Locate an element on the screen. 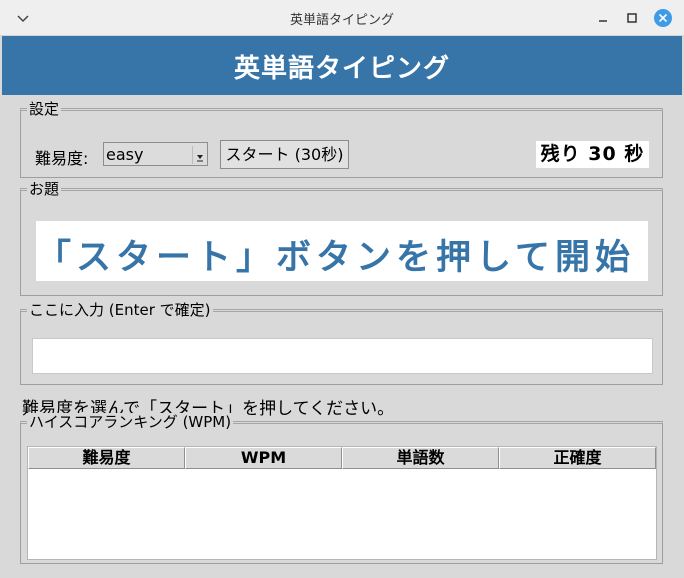 This screenshot has height=578, width=684. minimize-icon is located at coordinates (603, 18).